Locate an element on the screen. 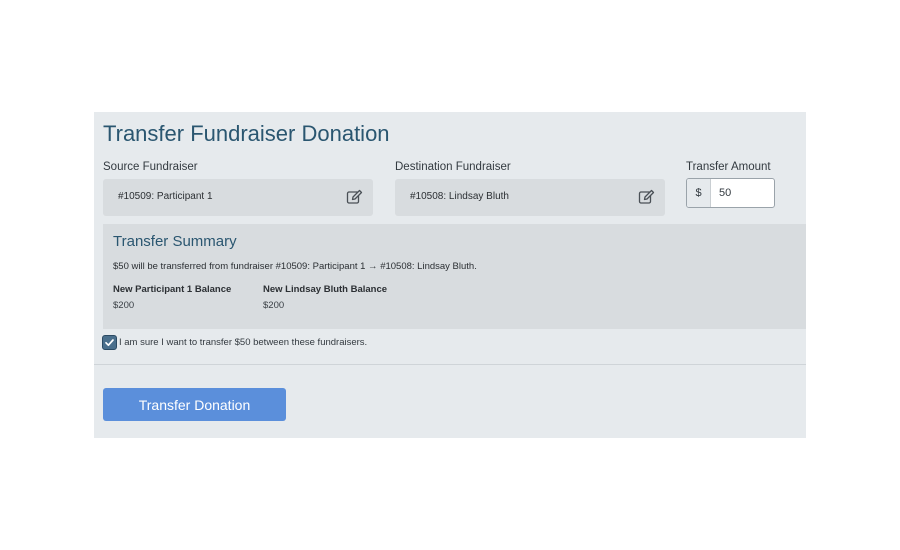 The width and height of the screenshot is (900, 550). source-fundraiser-label: Source Fundraiser is located at coordinates (150, 167).